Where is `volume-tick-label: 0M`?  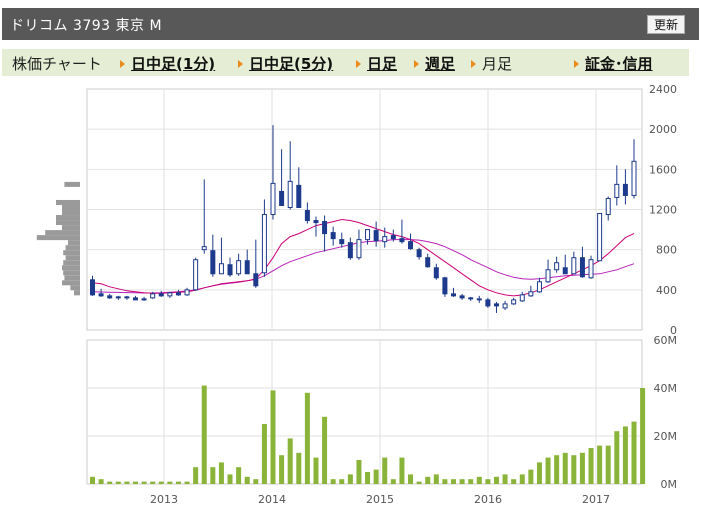 volume-tick-label: 0M is located at coordinates (669, 484).